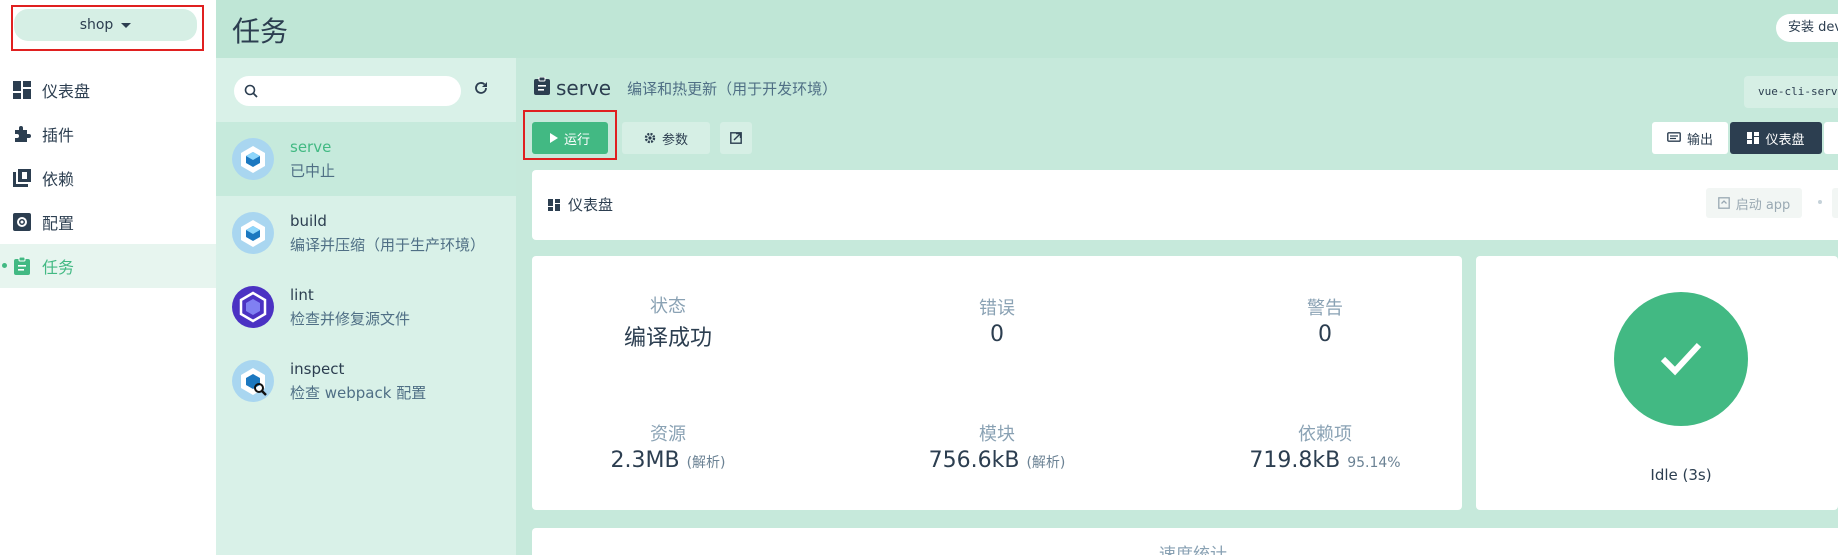  Describe the element at coordinates (22, 222) in the screenshot. I see `settings-box-icon` at that location.